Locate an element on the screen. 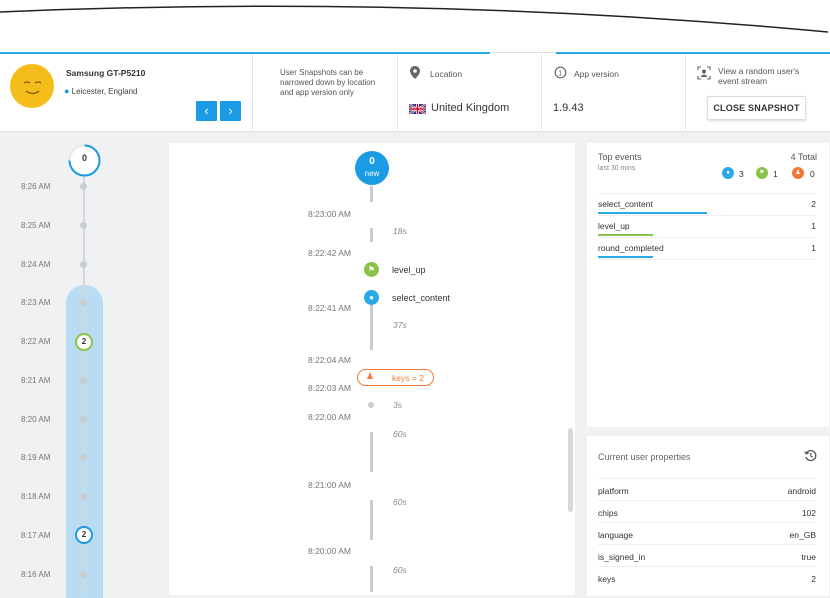 The height and width of the screenshot is (598, 830). avatar is located at coordinates (32, 86).